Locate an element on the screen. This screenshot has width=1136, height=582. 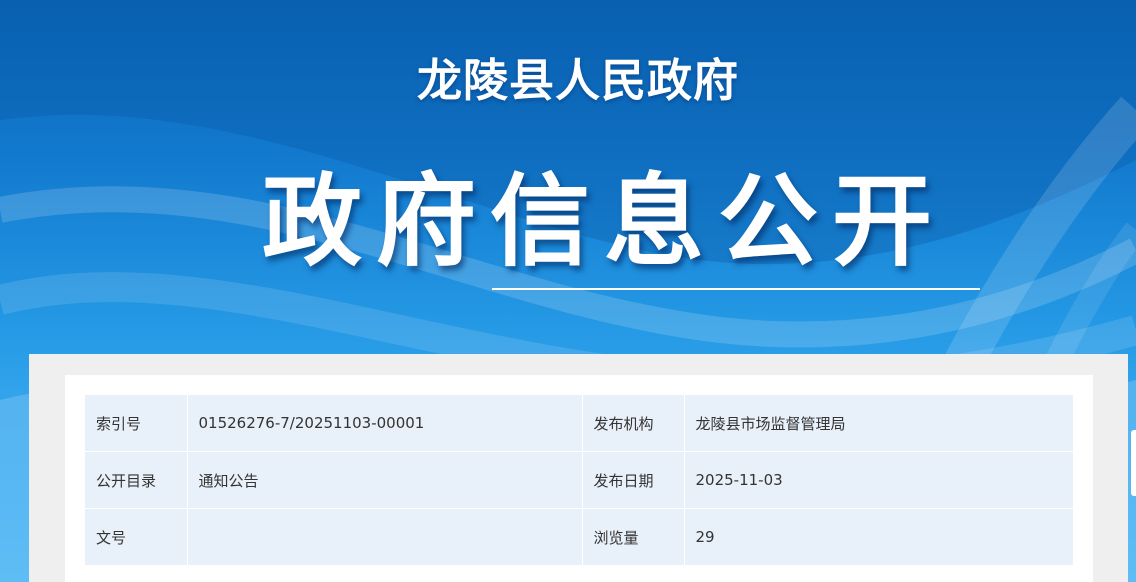
title-underline is located at coordinates (736, 289).